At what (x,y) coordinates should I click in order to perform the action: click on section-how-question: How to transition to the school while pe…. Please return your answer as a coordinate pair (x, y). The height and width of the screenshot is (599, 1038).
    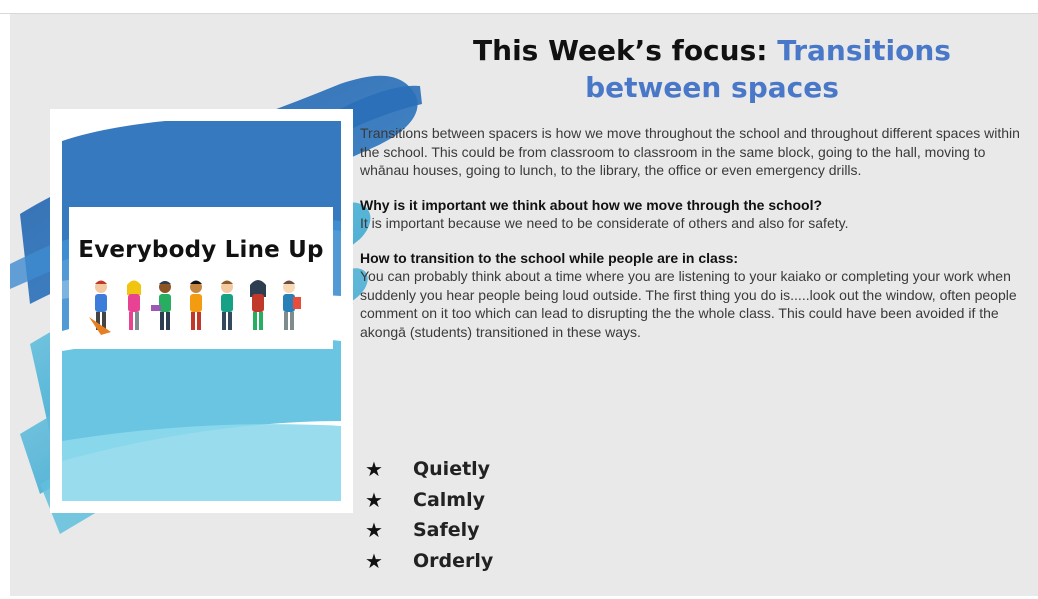
    Looking at the image, I should click on (549, 257).